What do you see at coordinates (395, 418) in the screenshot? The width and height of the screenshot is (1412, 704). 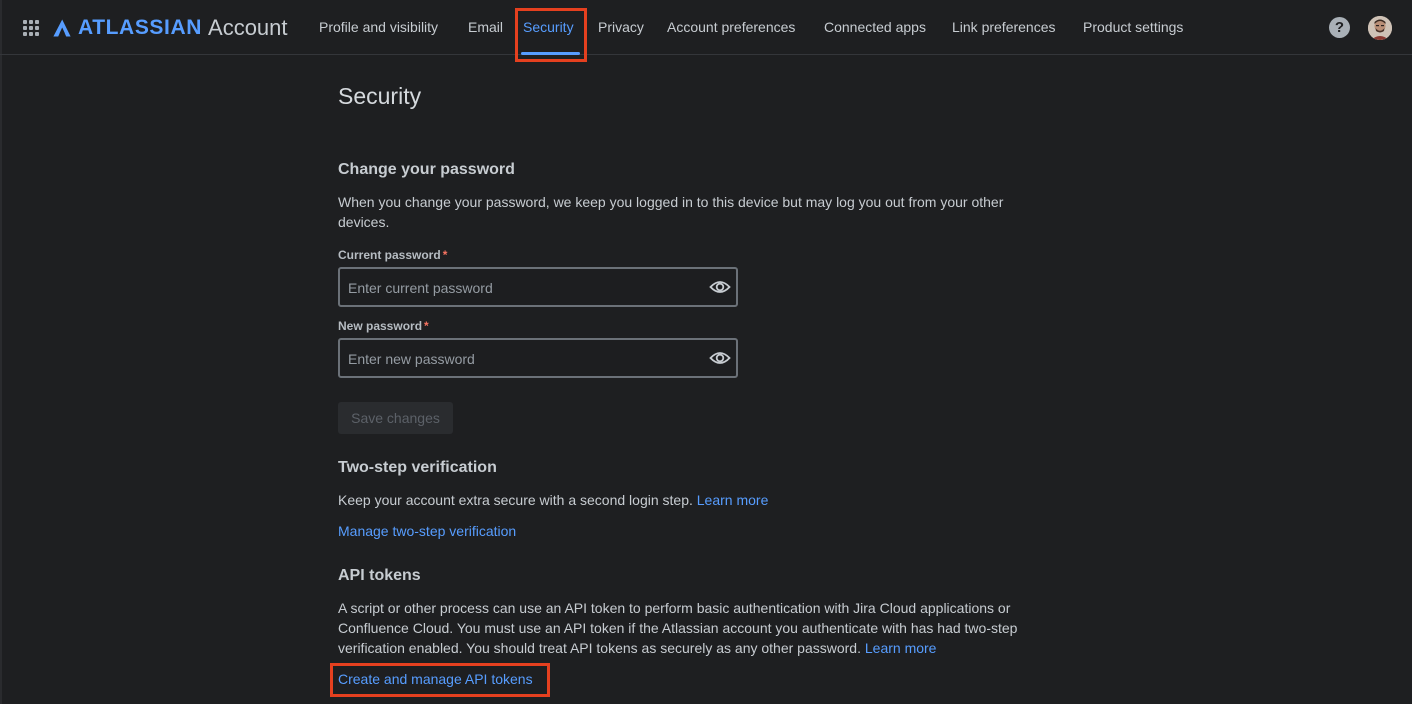 I see `save-changes-button: Save changes` at bounding box center [395, 418].